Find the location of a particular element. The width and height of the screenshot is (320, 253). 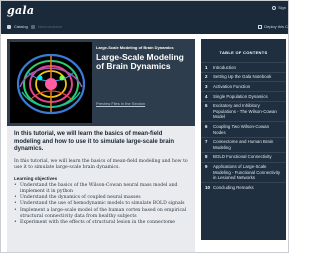

toc-item-connectome: 7 Connectome and Human Brain Modeling is located at coordinates (243, 144).